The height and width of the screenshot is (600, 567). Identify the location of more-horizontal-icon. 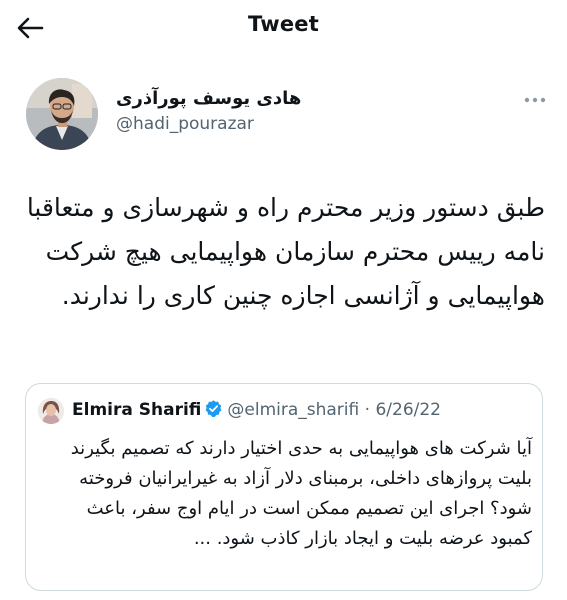
(535, 100).